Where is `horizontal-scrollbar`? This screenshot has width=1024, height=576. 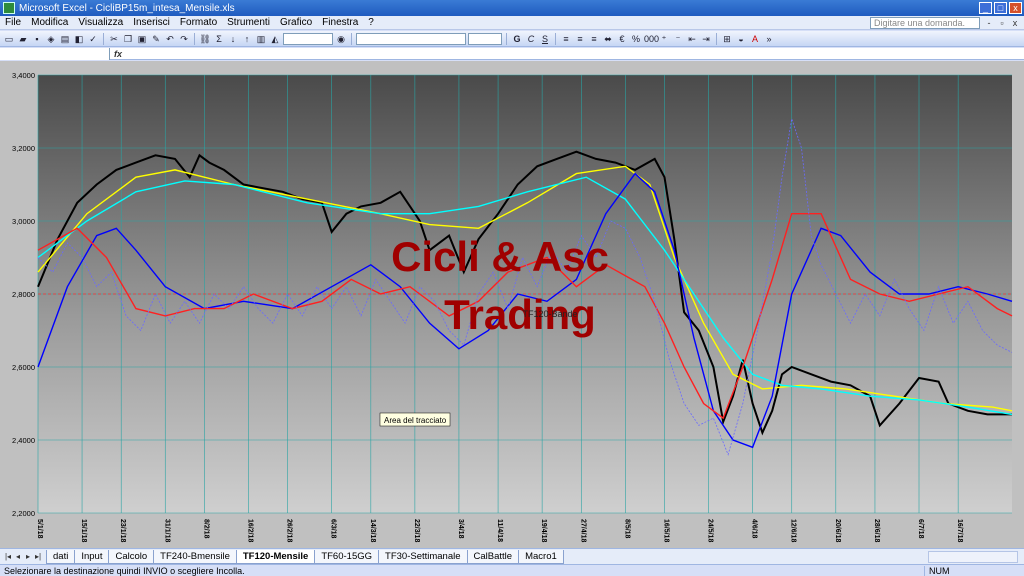
horizontal-scrollbar is located at coordinates (973, 556).